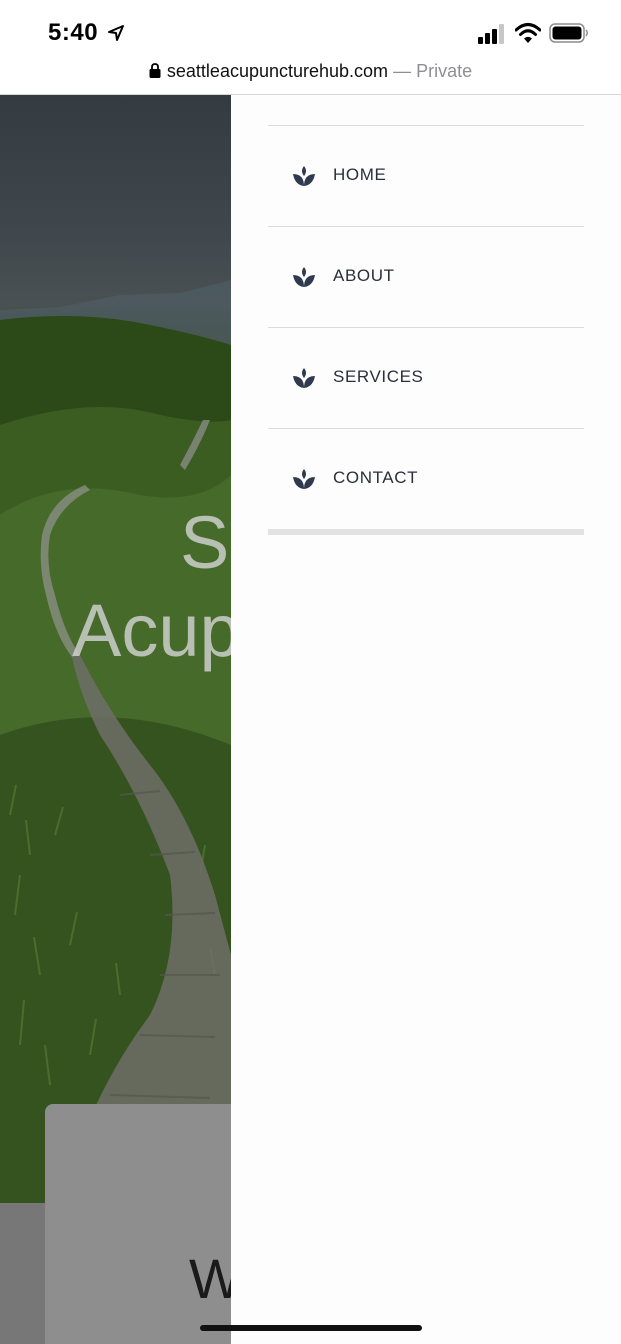 This screenshot has width=621, height=1344. What do you see at coordinates (151, 630) in the screenshot?
I see `hero-title-line-2: Acup` at bounding box center [151, 630].